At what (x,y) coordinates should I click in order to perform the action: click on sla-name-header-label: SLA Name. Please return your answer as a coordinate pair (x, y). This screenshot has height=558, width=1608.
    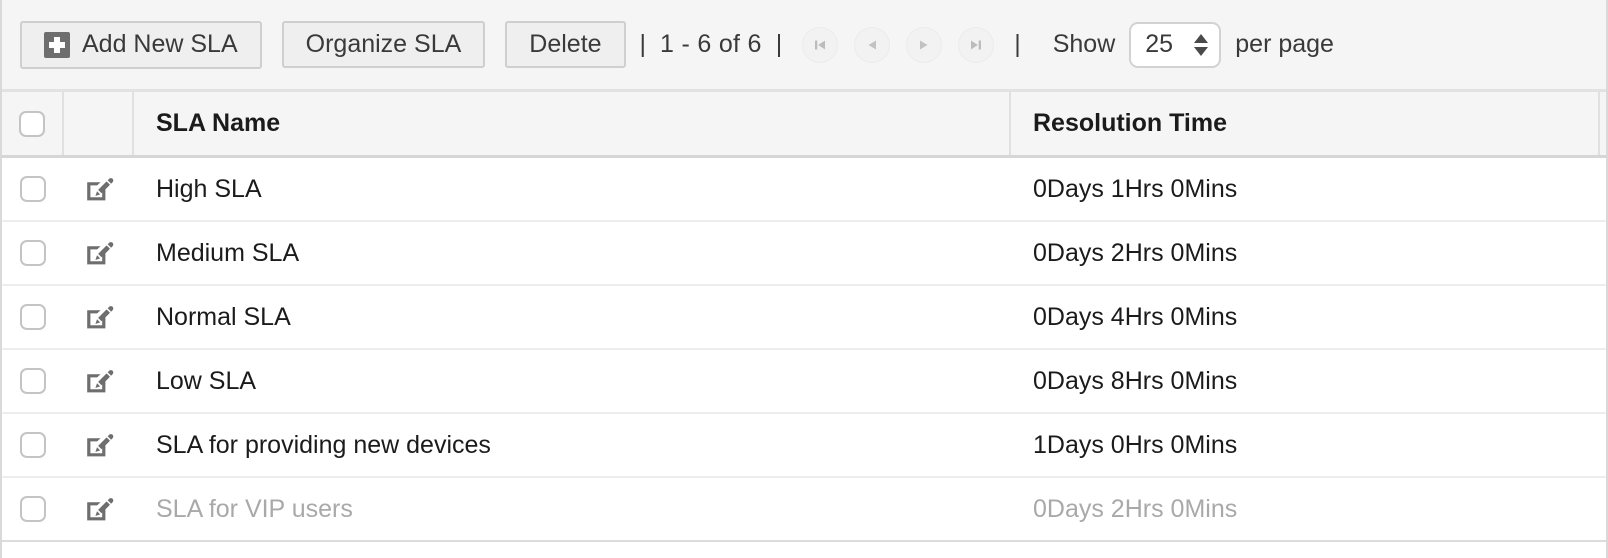
    Looking at the image, I should click on (218, 123).